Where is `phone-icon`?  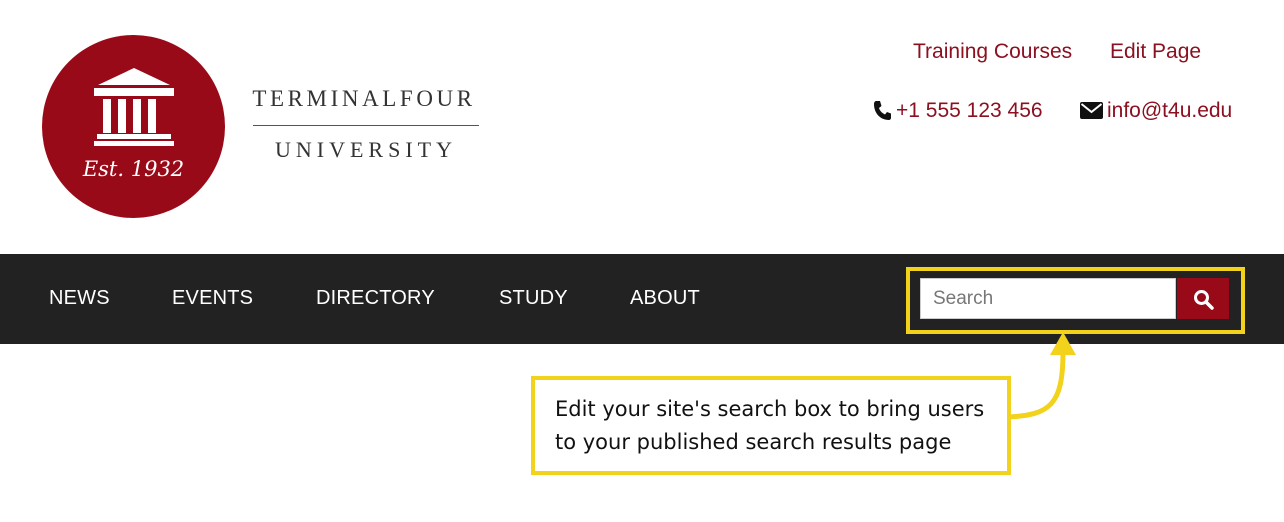 phone-icon is located at coordinates (882, 112).